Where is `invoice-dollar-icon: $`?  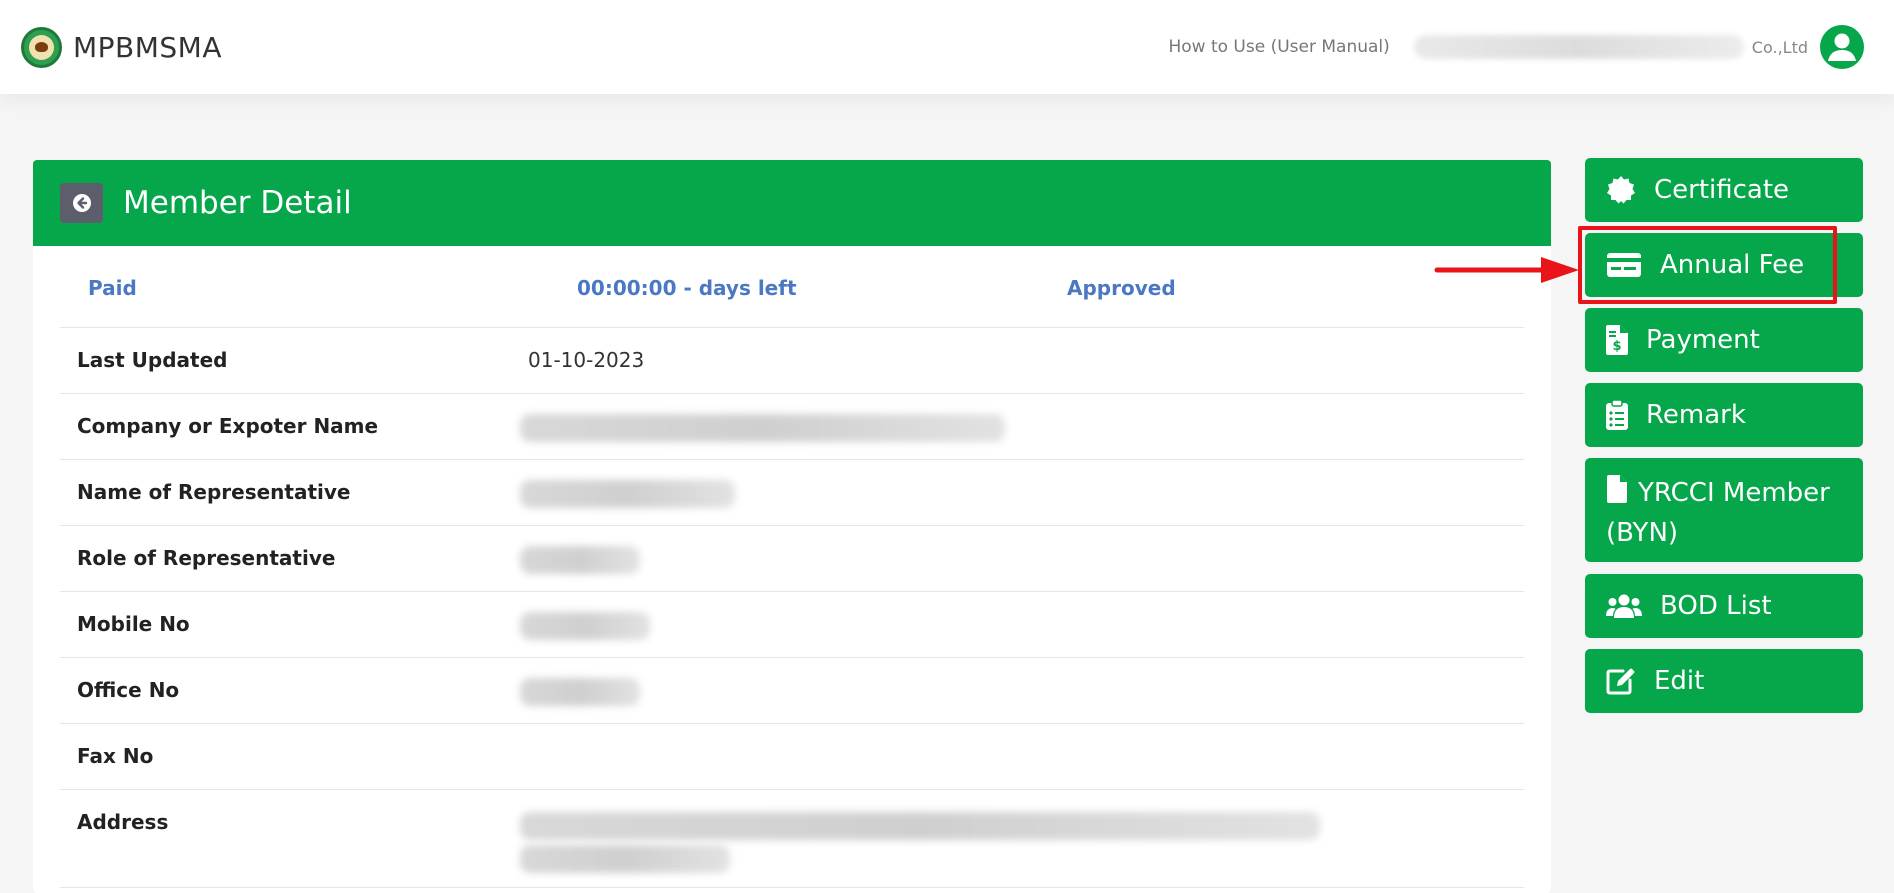
invoice-dollar-icon: $ is located at coordinates (1617, 340).